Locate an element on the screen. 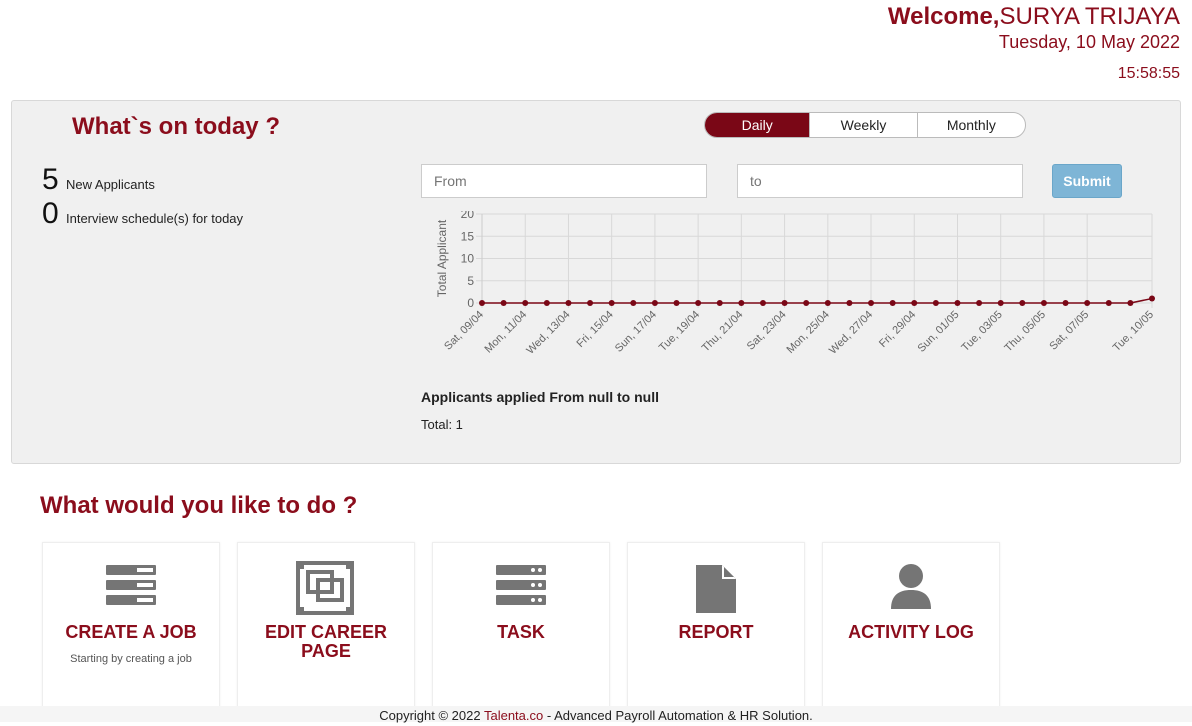 The width and height of the screenshot is (1192, 726). x-tick-label: Tue, 19/04 is located at coordinates (679, 331).